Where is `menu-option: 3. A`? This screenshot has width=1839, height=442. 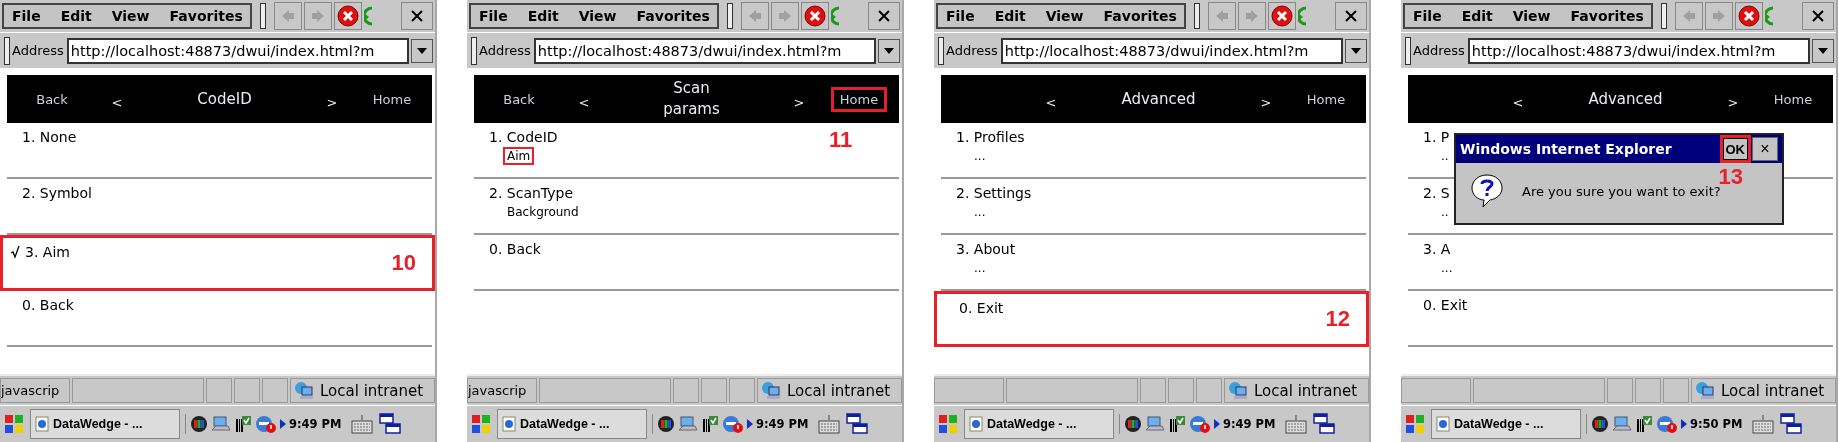
menu-option: 3. A is located at coordinates (1437, 249).